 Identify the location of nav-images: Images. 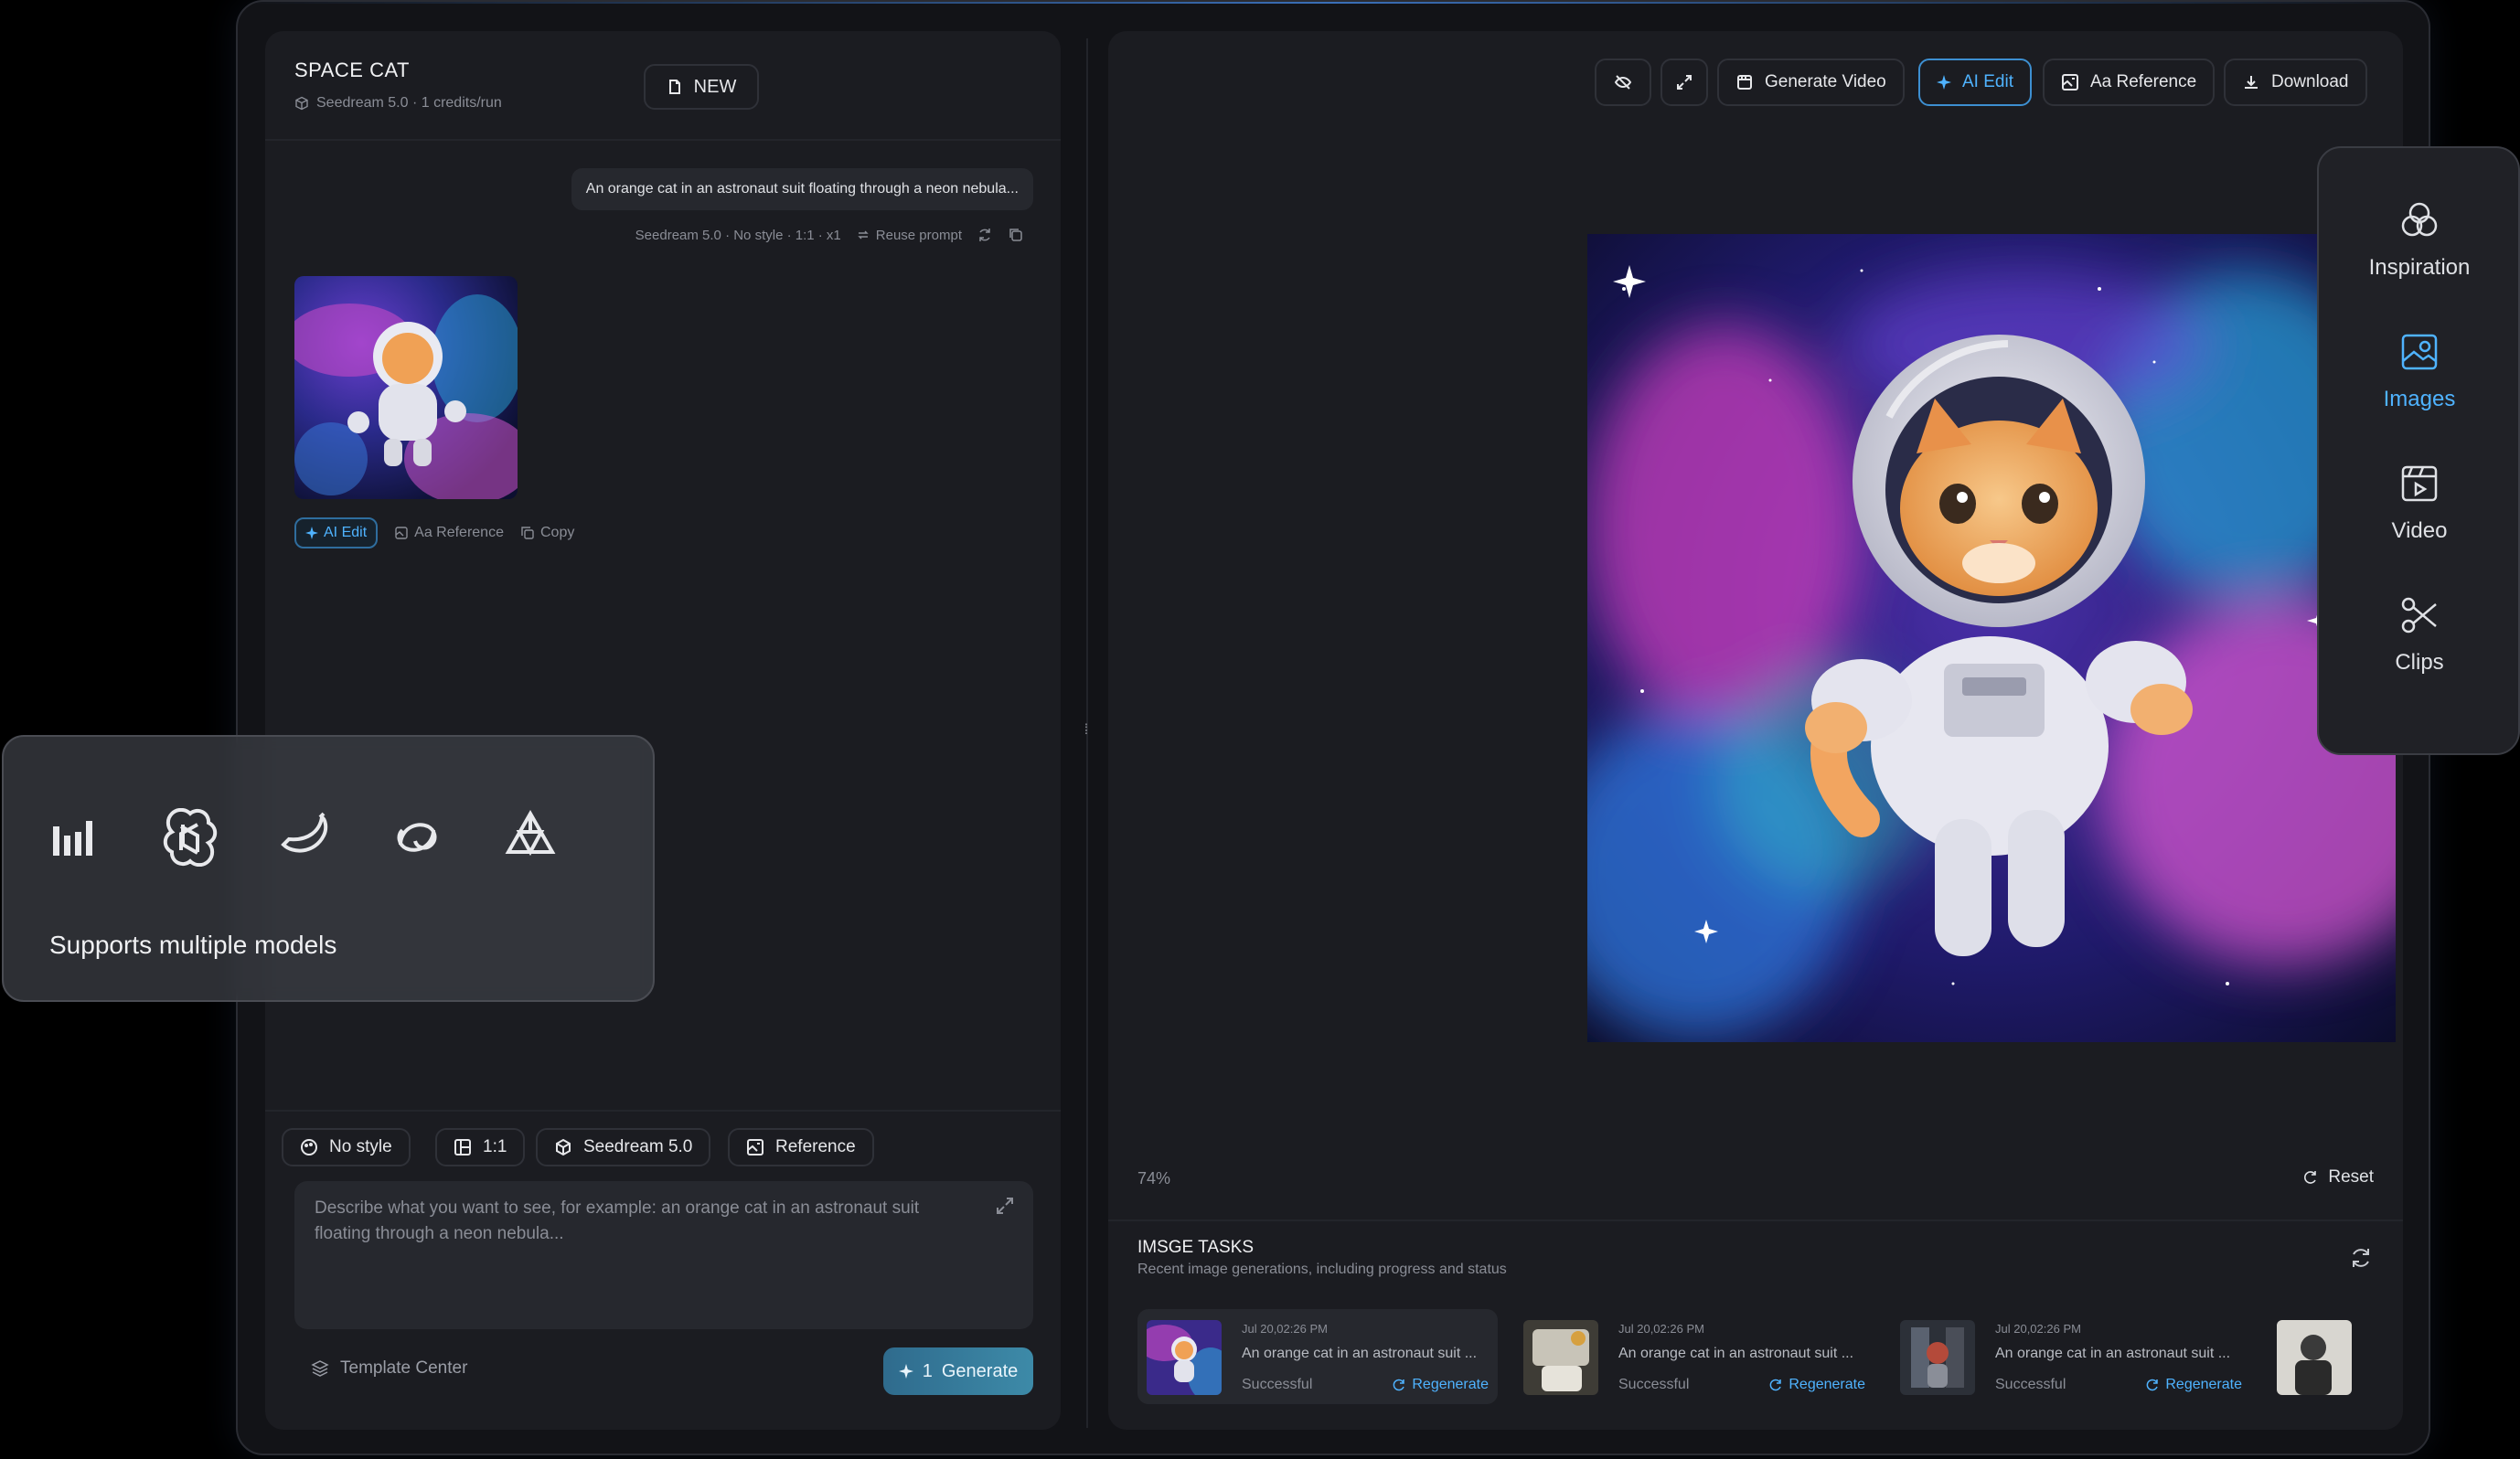
(2419, 371).